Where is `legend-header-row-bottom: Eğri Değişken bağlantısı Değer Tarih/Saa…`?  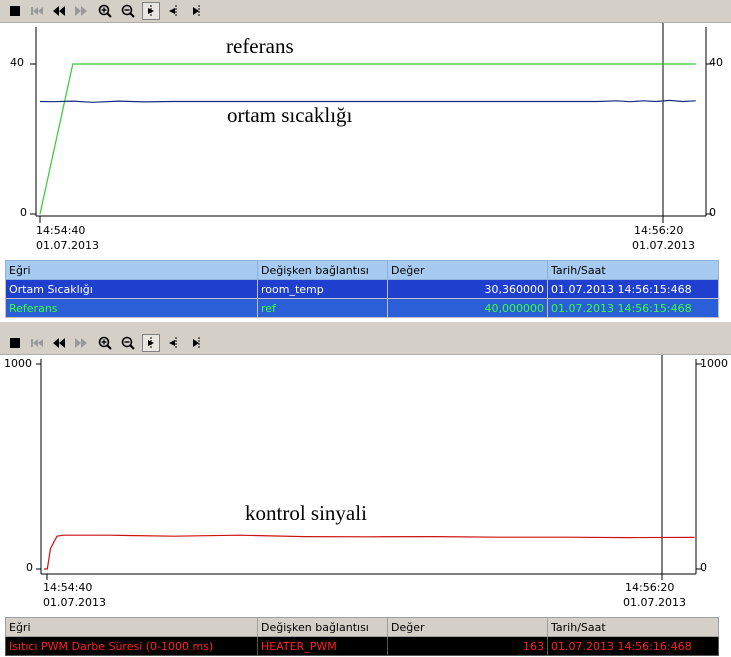
legend-header-row-bottom: Eğri Değişken bağlantısı Değer Tarih/Saa… is located at coordinates (362, 627).